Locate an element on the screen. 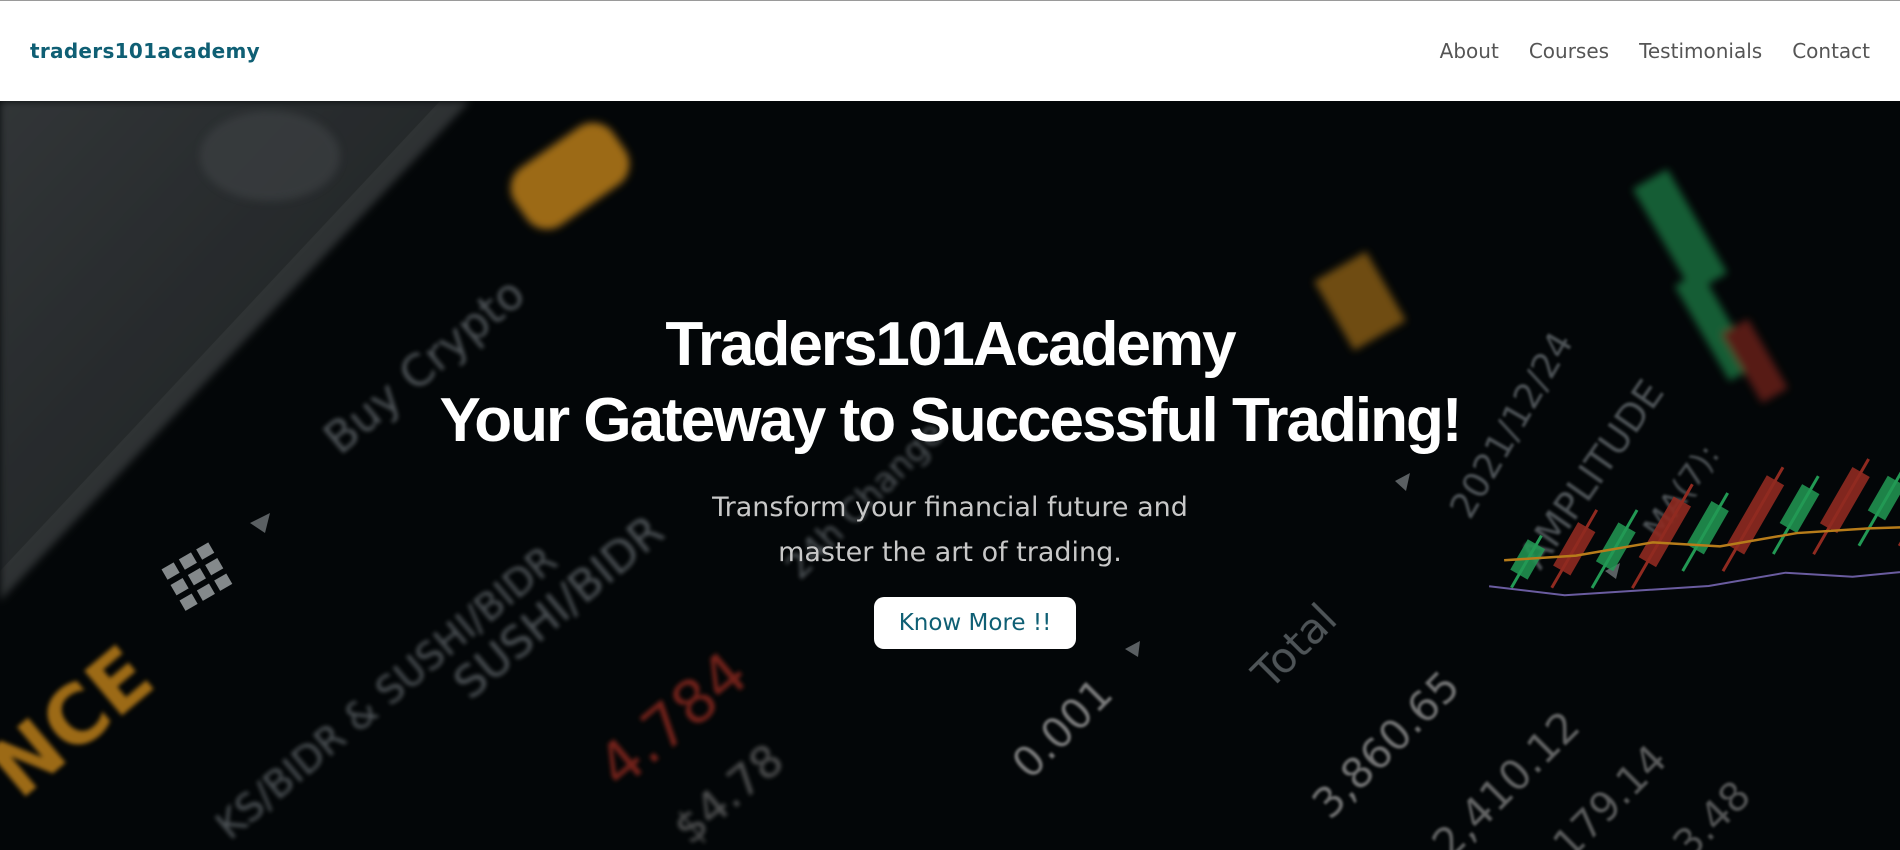 Image resolution: width=1900 pixels, height=850 pixels. hero-title-line2: Your Gateway to Successful Trading! is located at coordinates (951, 420).